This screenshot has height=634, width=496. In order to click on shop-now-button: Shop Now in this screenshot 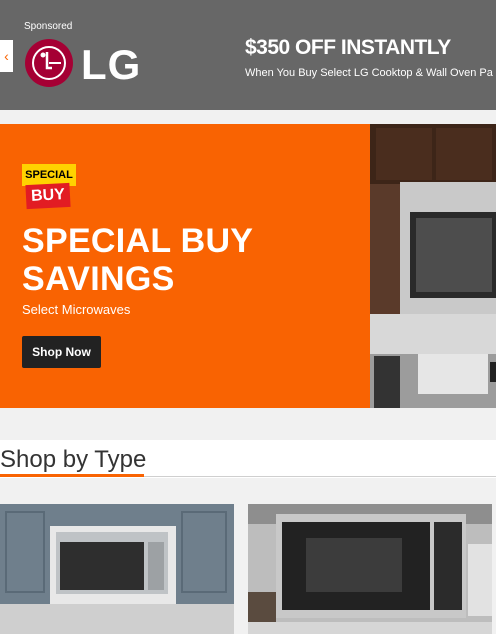, I will do `click(61, 352)`.